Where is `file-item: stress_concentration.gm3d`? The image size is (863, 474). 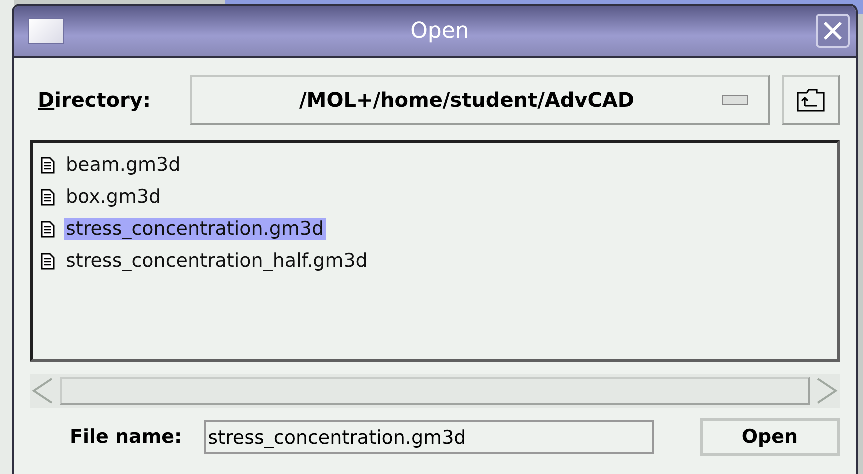
file-item: stress_concentration.gm3d is located at coordinates (435, 229).